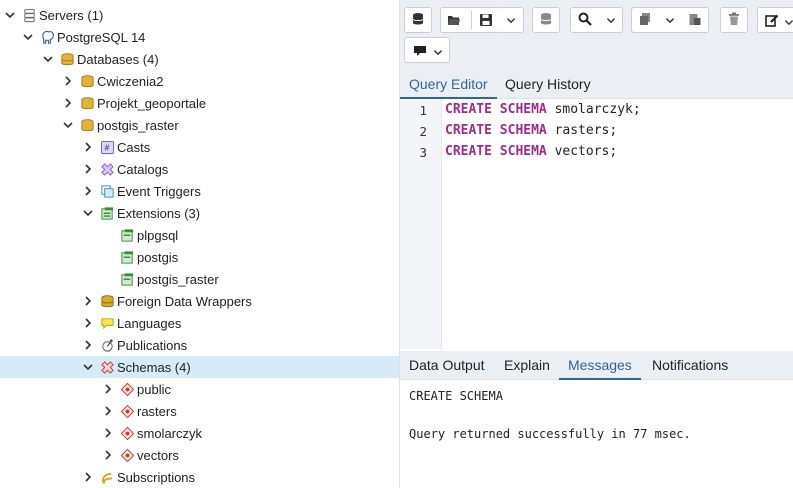  I want to click on tree-label: vectors, so click(158, 455).